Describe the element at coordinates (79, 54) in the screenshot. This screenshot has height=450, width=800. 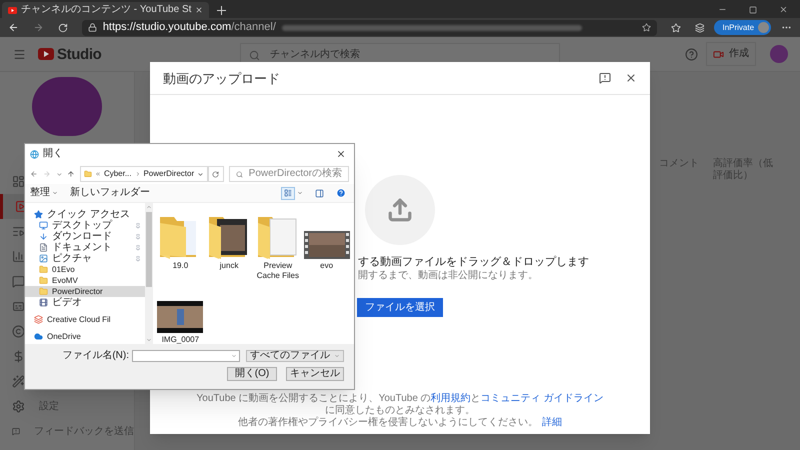
I see `logo-text: Studio` at that location.